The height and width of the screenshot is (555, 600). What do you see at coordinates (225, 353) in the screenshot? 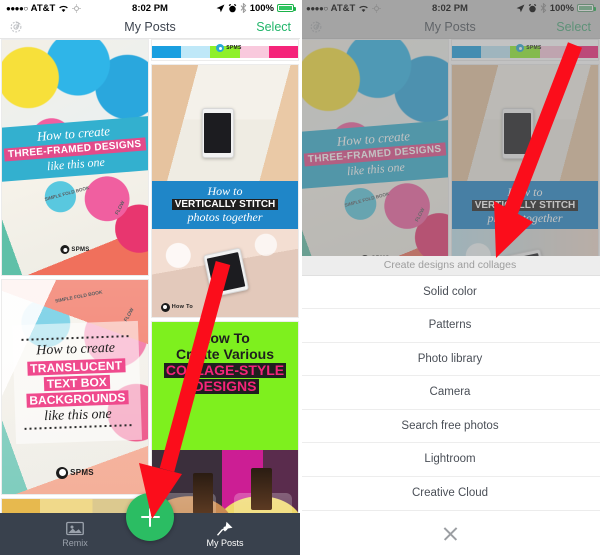
I see `post-line2: Create Various` at bounding box center [225, 353].